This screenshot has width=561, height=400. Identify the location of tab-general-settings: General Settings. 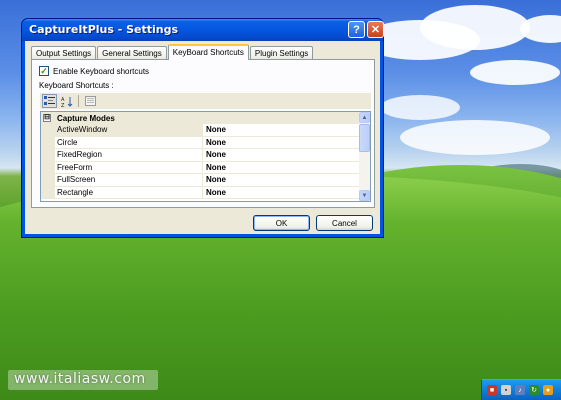
(132, 53).